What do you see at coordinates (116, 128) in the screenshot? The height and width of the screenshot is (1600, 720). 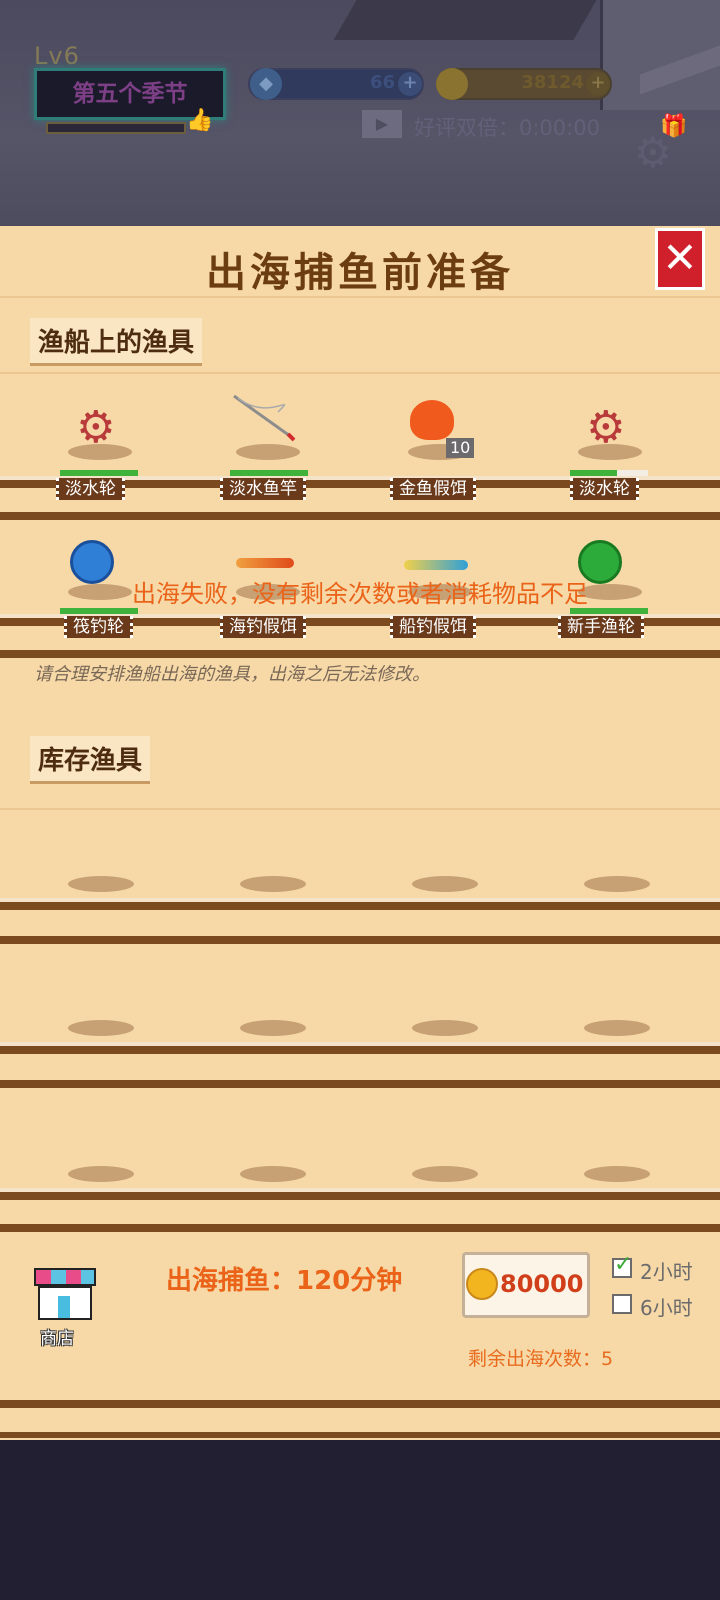 I see `xp-bar` at bounding box center [116, 128].